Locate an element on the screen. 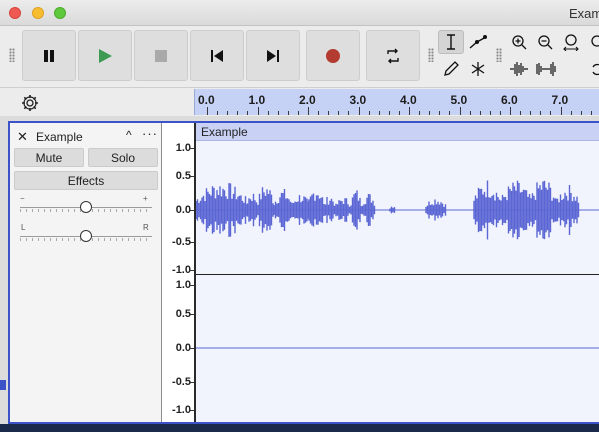 This screenshot has height=432, width=599. zoom-in-button is located at coordinates (519, 42).